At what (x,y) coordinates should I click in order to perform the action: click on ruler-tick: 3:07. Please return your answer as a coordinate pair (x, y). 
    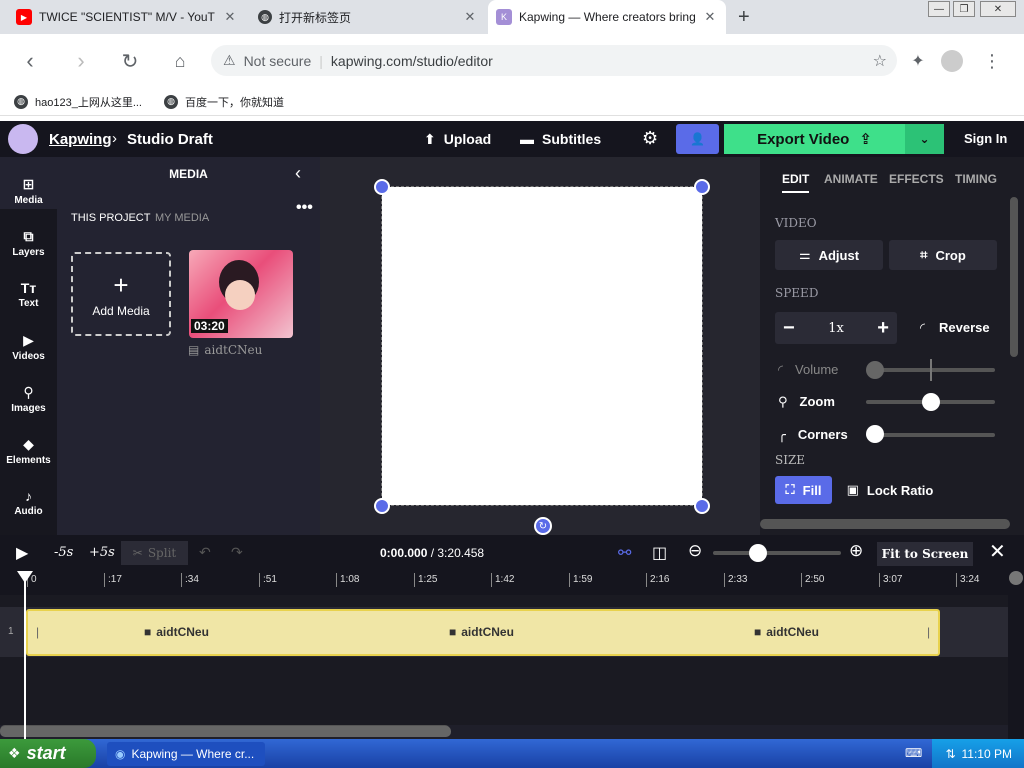
    Looking at the image, I should click on (890, 580).